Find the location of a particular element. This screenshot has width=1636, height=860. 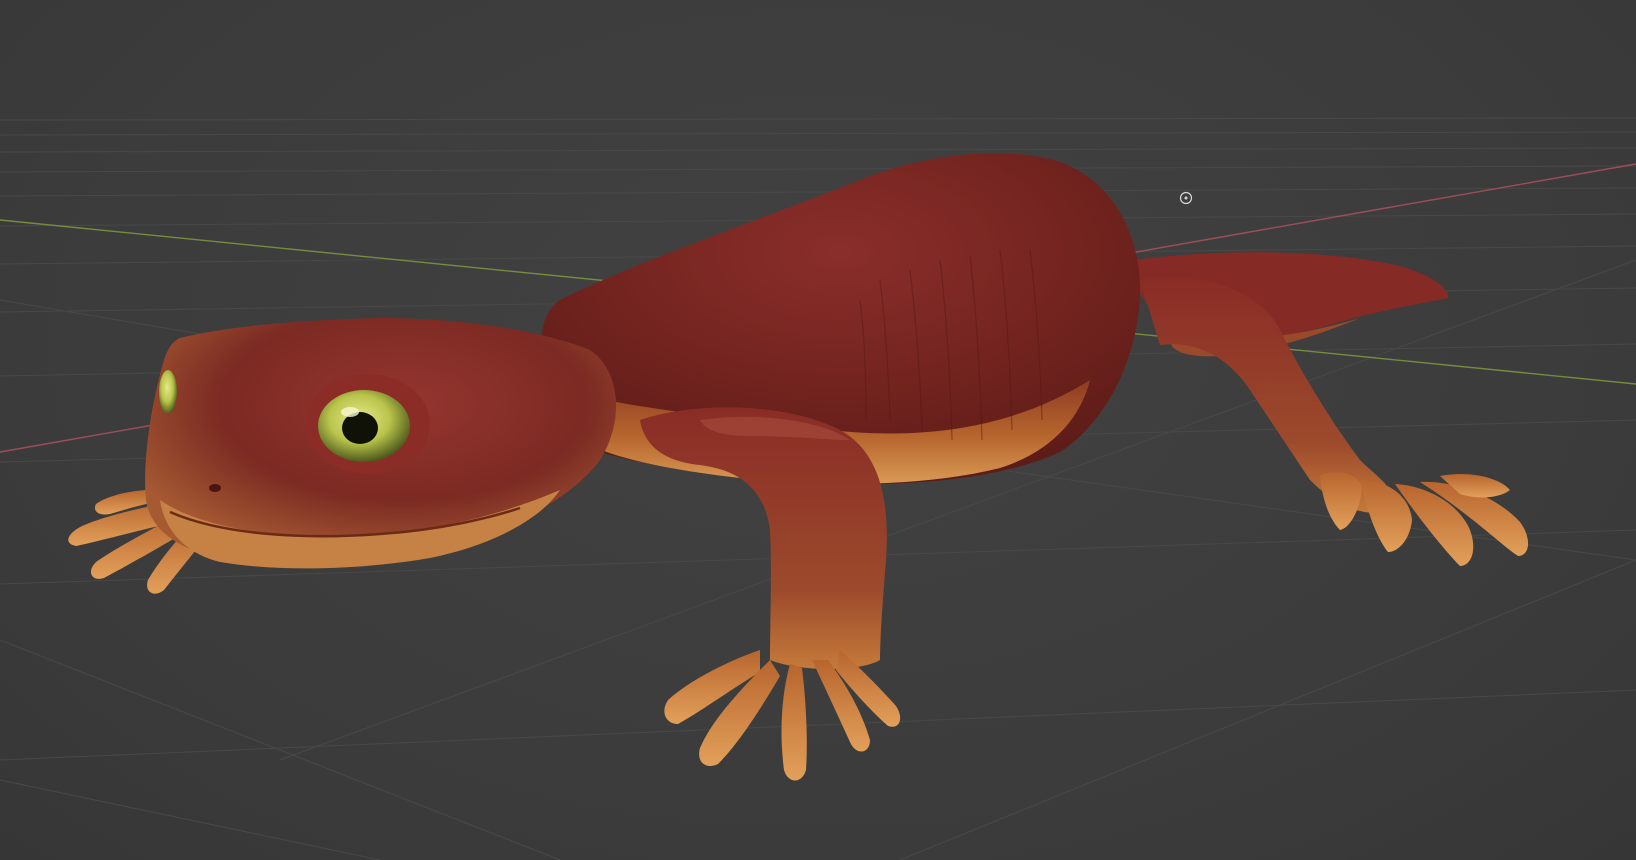

back-right-foot is located at coordinates (1424, 519).